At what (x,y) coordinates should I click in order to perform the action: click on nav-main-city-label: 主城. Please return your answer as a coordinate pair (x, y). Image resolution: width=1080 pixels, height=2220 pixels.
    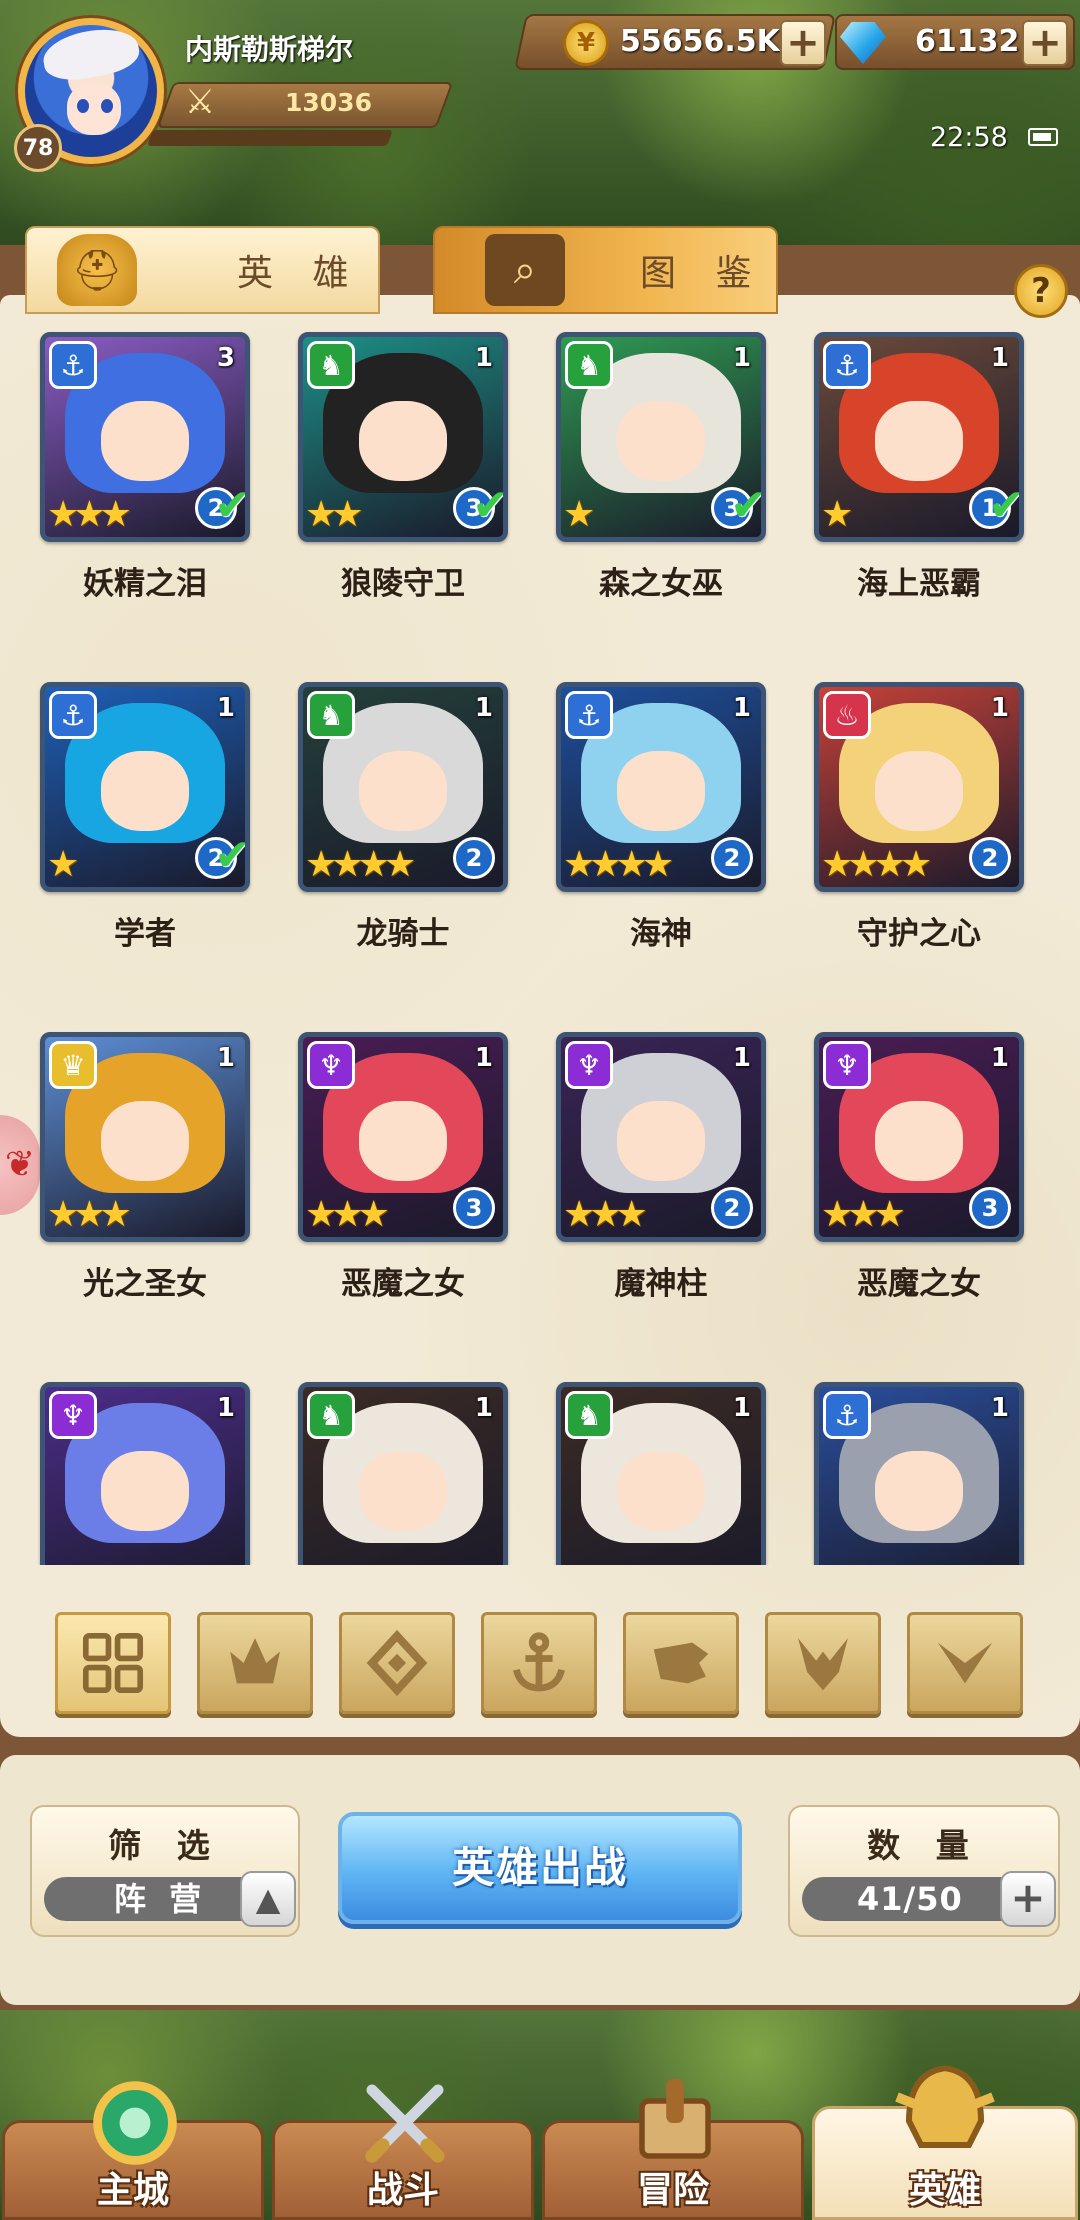
    Looking at the image, I should click on (132, 2190).